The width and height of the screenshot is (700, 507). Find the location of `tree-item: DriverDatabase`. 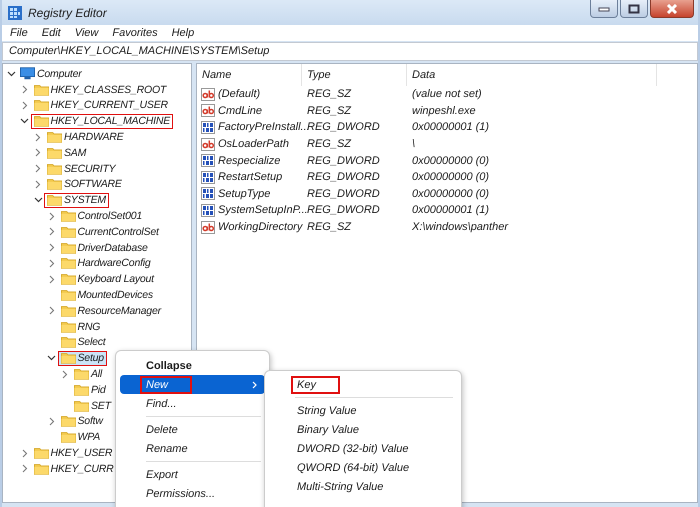

tree-item: DriverDatabase is located at coordinates (104, 248).